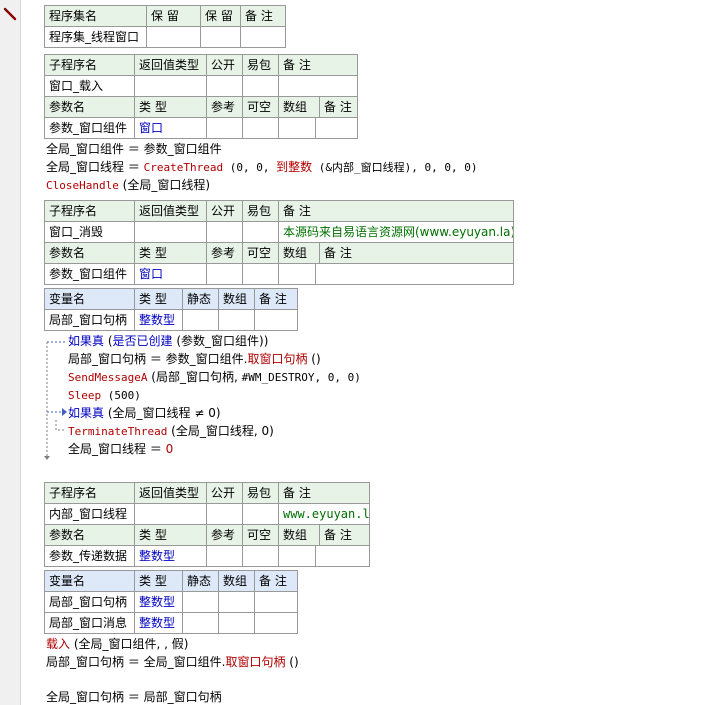 The width and height of the screenshot is (708, 705). Describe the element at coordinates (318, 86) in the screenshot. I see `sub-remark` at that location.